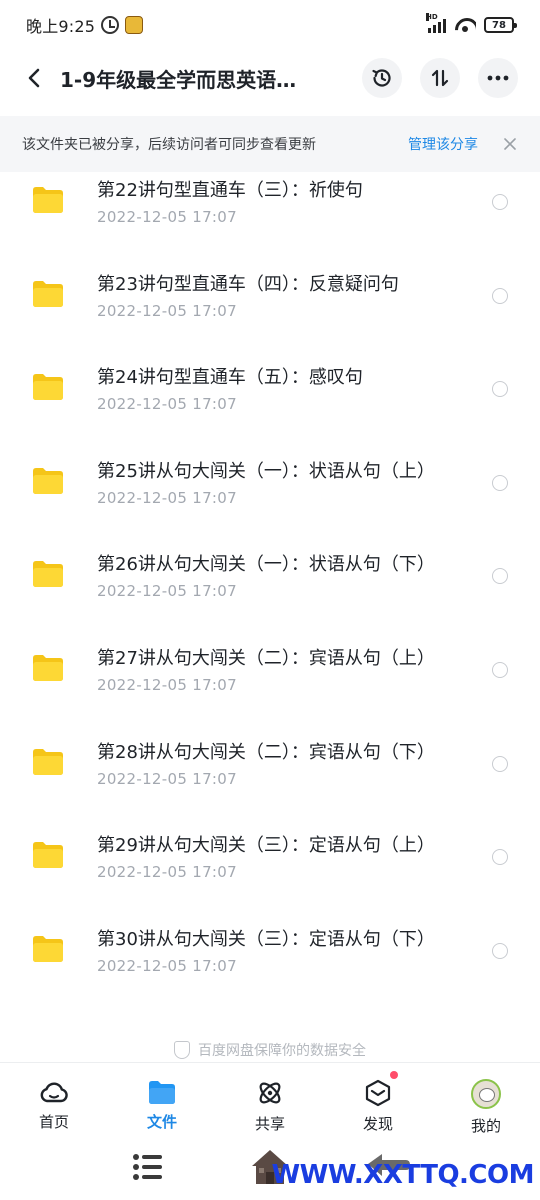  Describe the element at coordinates (61, 26) in the screenshot. I see `status-time: 晚上9:25` at that location.